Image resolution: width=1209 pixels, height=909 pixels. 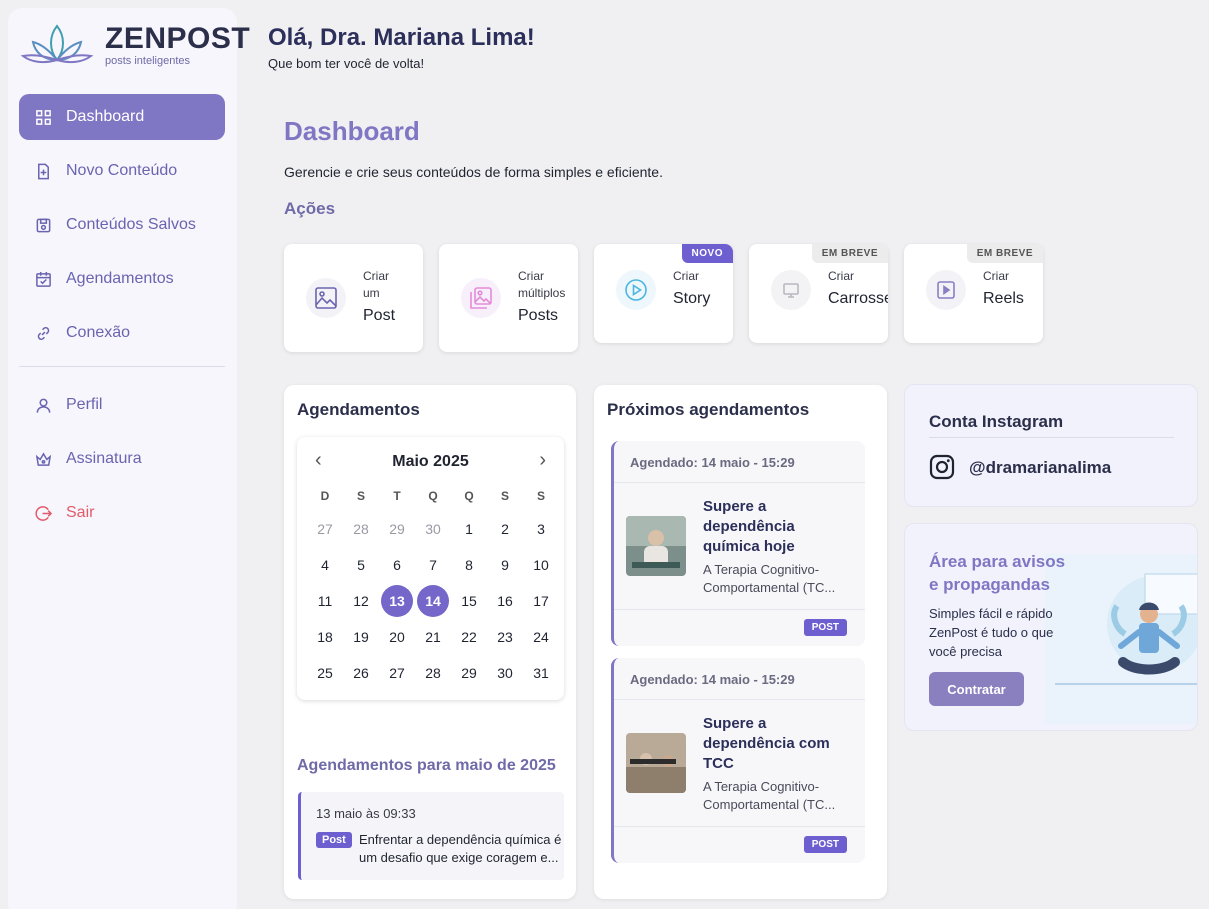 What do you see at coordinates (122, 225) in the screenshot?
I see `sidebar-item-conteudos-salvos: Conteúdos Salvos` at bounding box center [122, 225].